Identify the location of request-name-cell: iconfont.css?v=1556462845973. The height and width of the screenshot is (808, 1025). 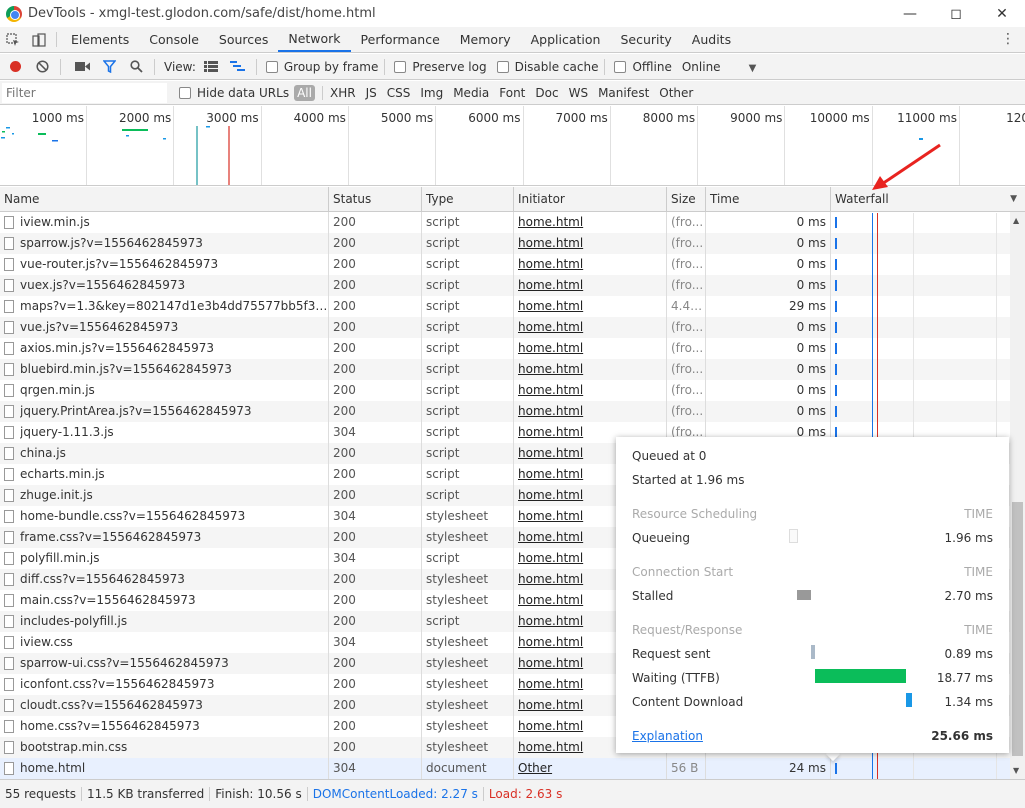
(164, 684).